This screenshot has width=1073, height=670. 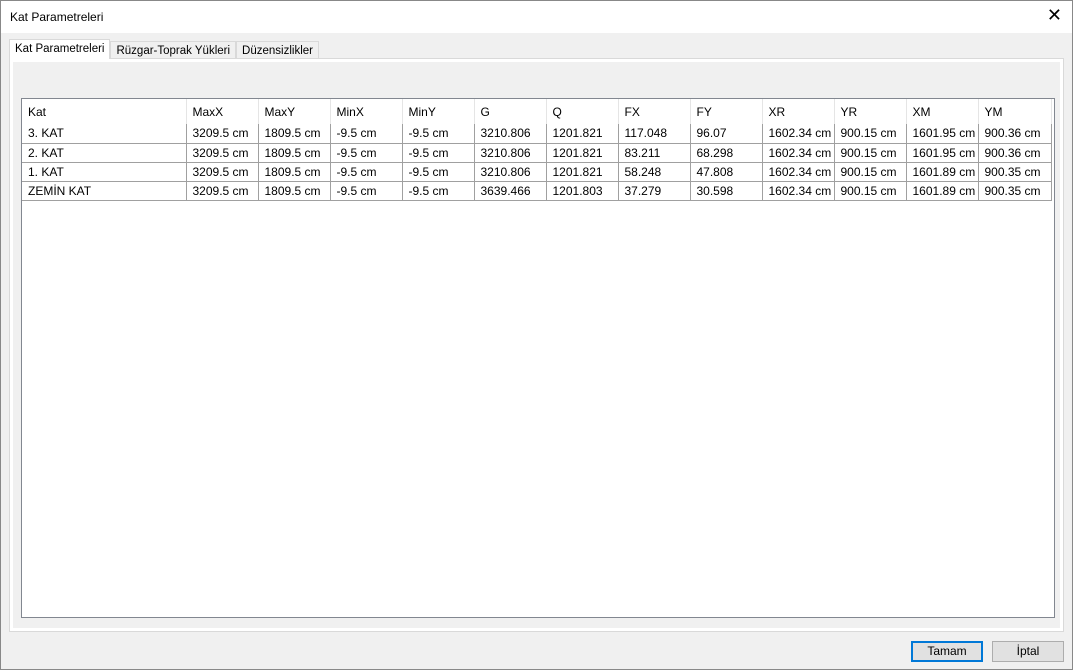 What do you see at coordinates (726, 111) in the screenshot?
I see `column-header: FY` at bounding box center [726, 111].